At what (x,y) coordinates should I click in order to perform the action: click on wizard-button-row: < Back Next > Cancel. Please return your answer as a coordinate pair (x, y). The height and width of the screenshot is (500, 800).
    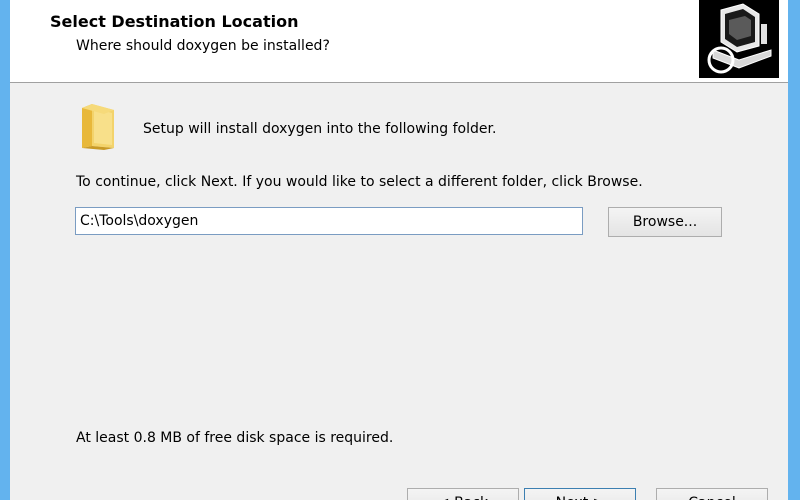
    Looking at the image, I should click on (399, 492).